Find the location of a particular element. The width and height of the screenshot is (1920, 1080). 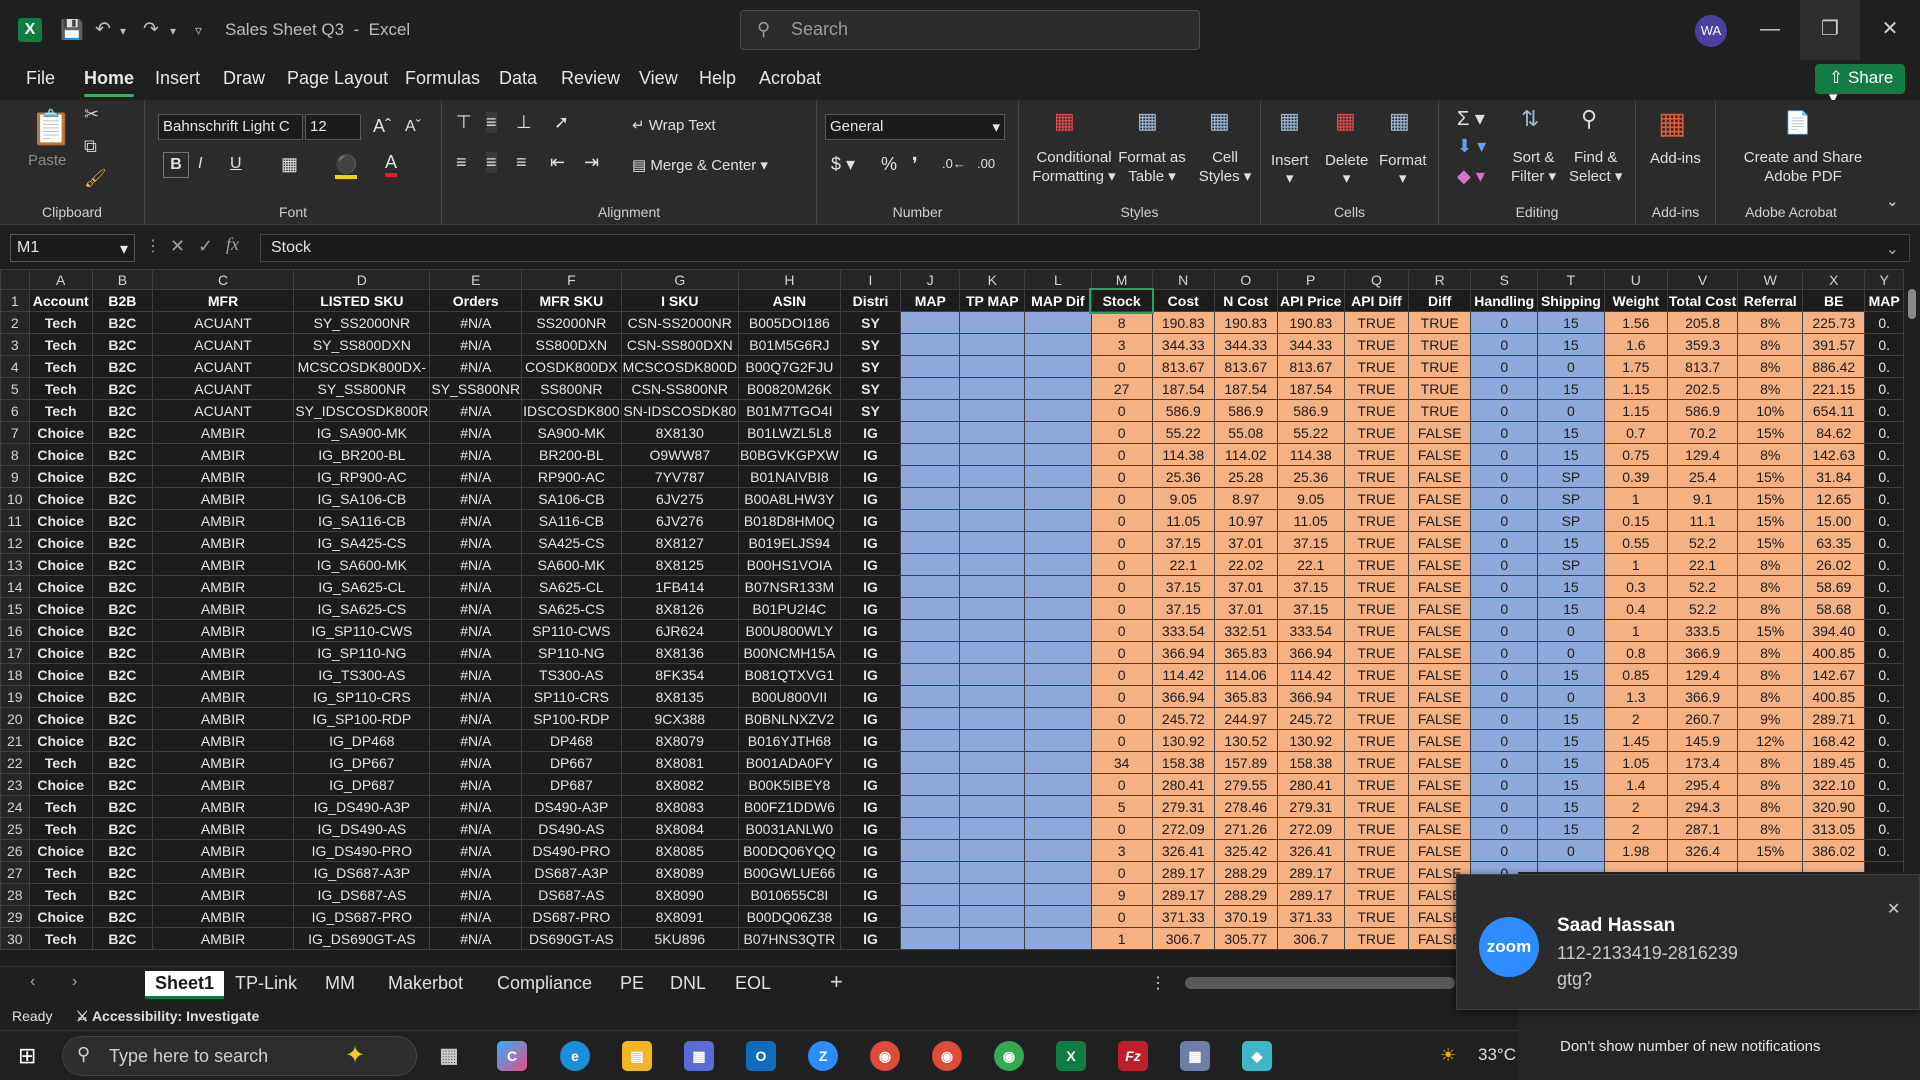

format-as-table-button: Format as Table ▾ is located at coordinates (1152, 167).